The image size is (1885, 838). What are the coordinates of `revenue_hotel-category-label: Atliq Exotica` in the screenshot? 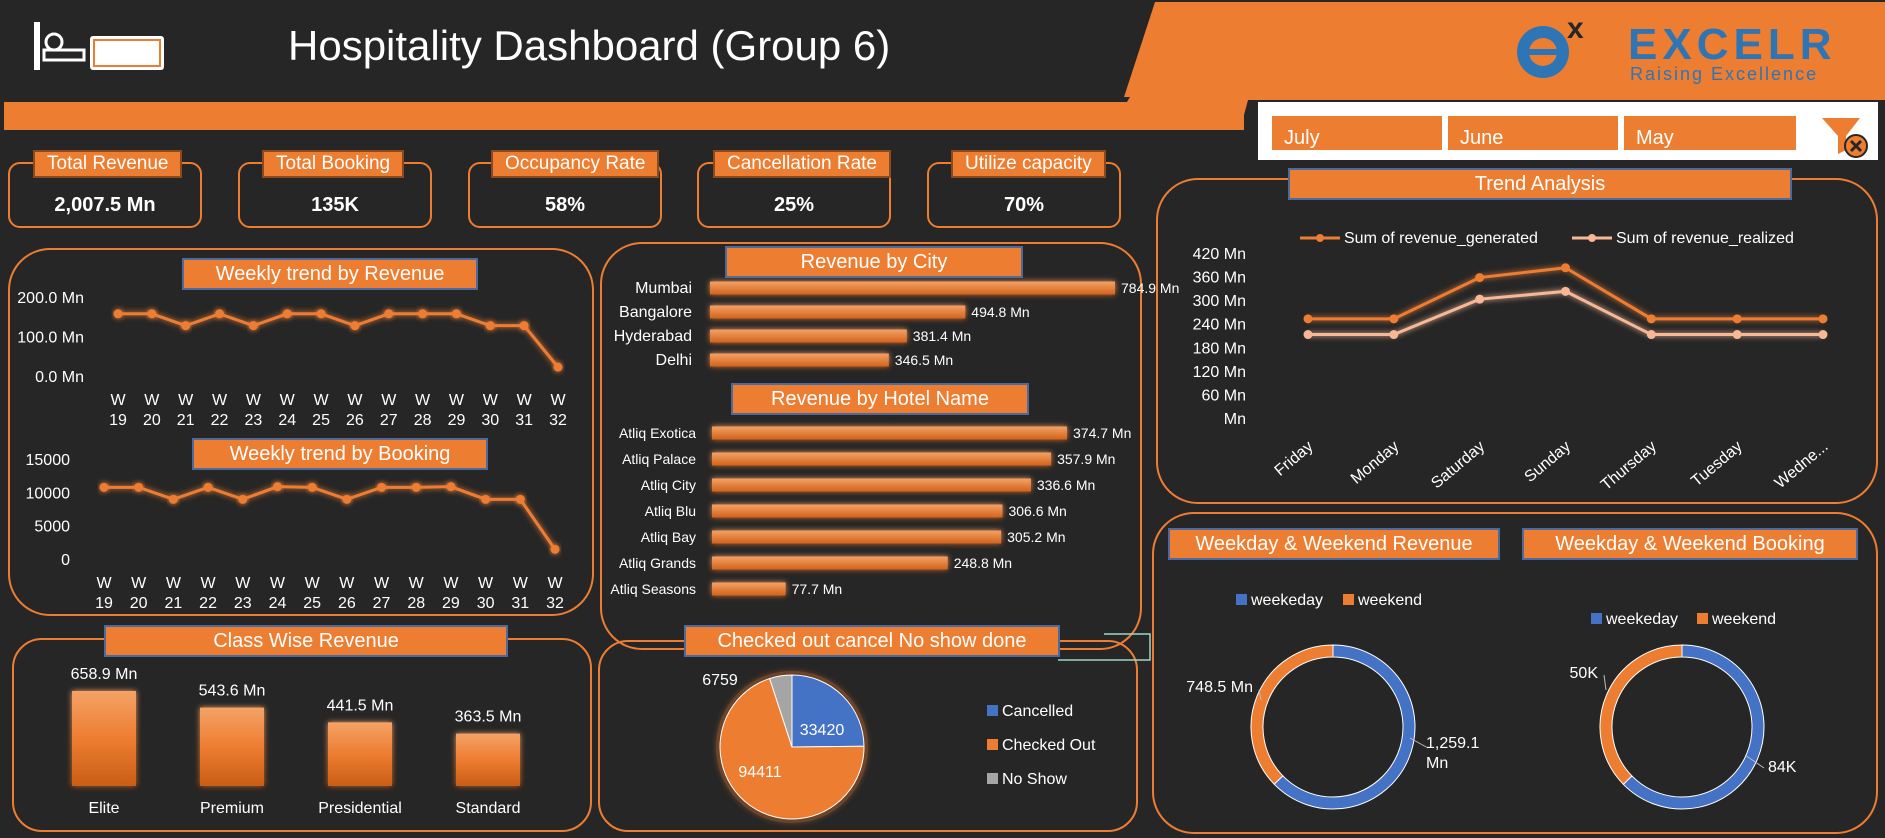 It's located at (657, 433).